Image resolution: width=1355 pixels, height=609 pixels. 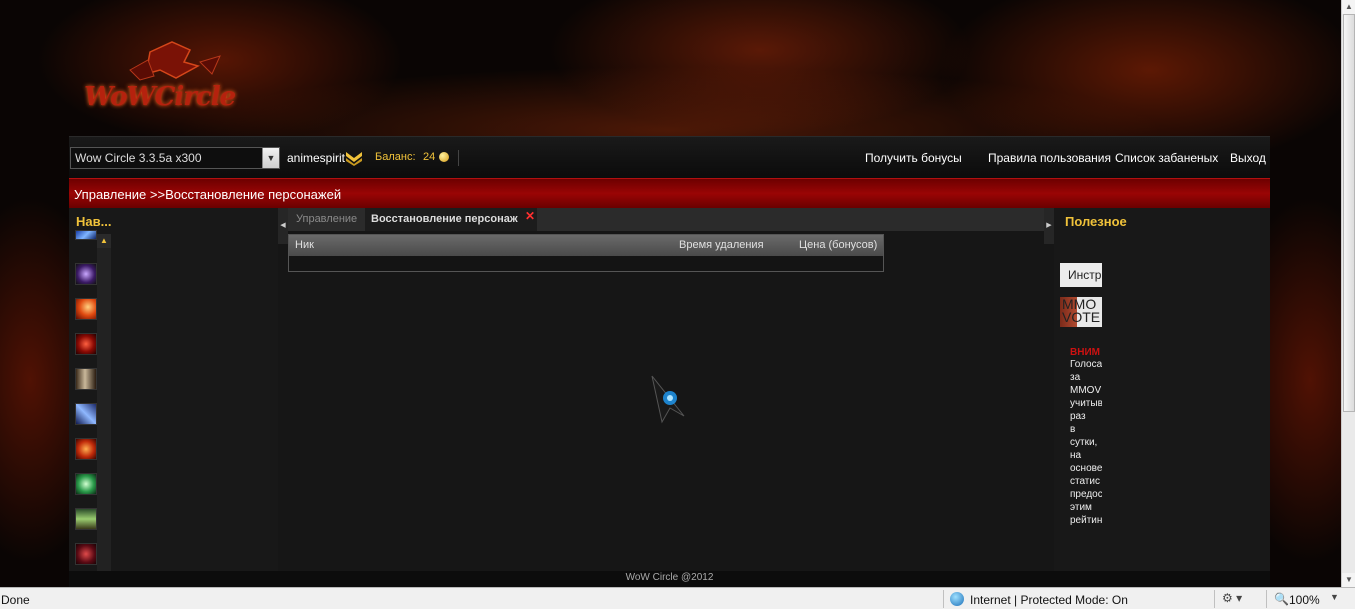 I want to click on logout-link: Выход, so click(x=1248, y=158).